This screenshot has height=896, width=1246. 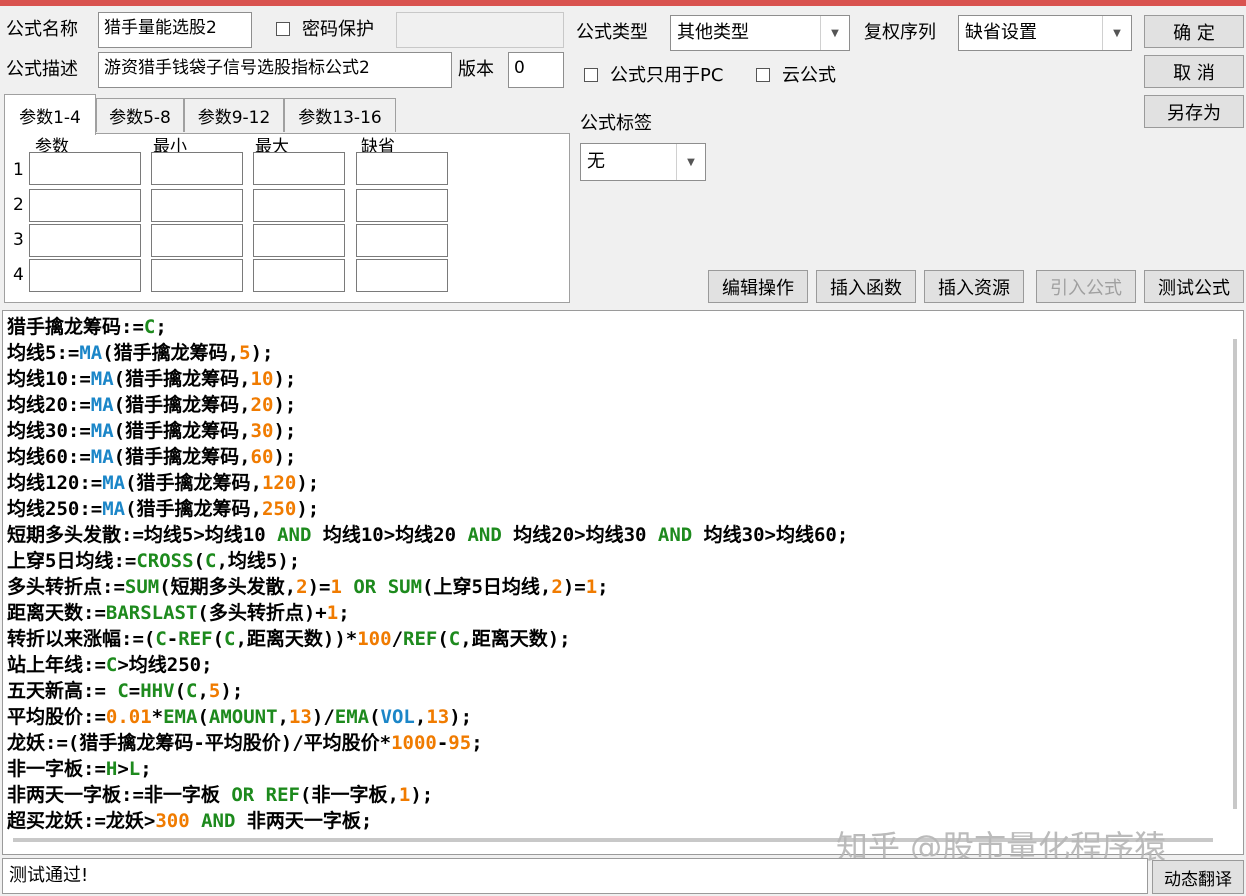 I want to click on code-token: ,, so click(x=203, y=691).